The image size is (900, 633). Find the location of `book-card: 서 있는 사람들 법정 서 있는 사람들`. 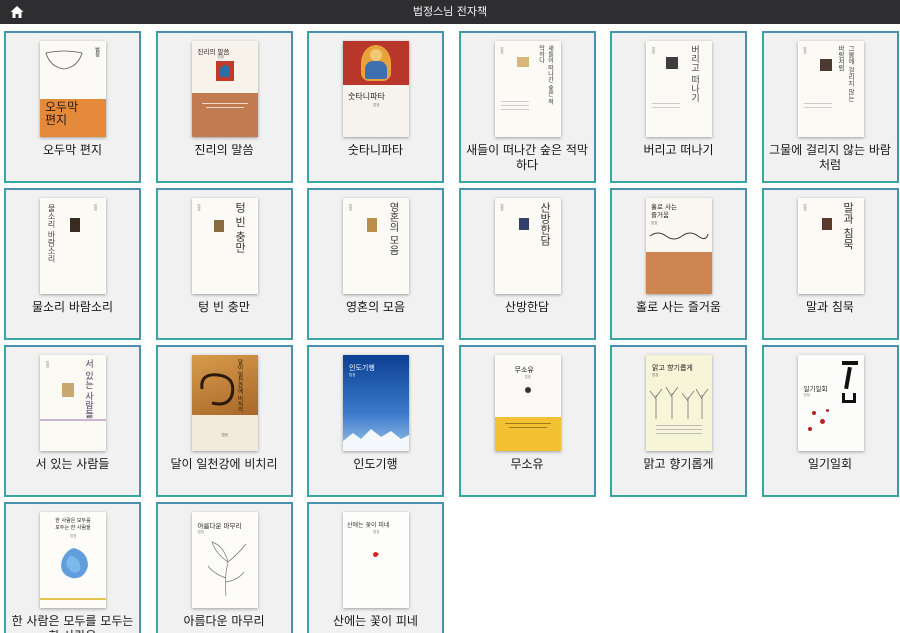

book-card: 서 있는 사람들 법정 서 있는 사람들 is located at coordinates (72, 421).